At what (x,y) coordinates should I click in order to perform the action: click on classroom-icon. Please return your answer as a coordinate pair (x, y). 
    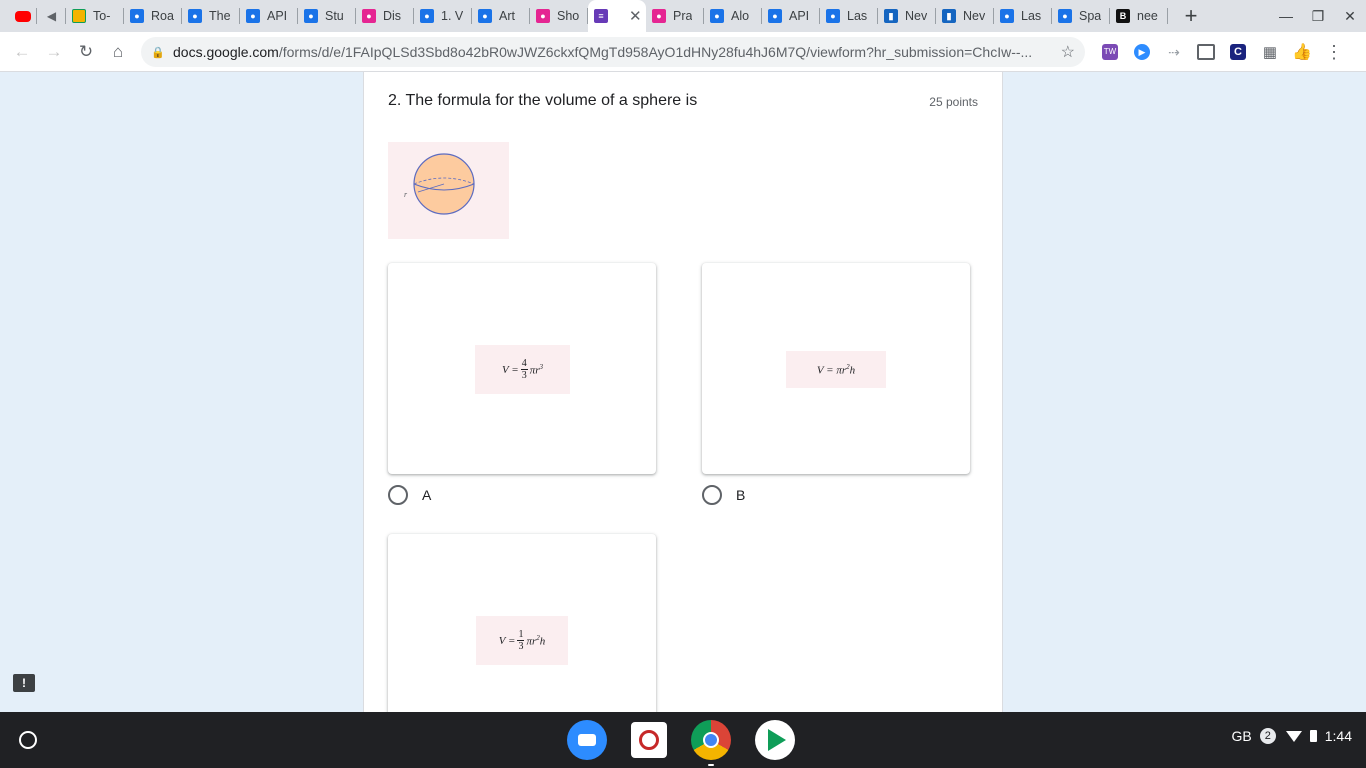
    Looking at the image, I should click on (79, 16).